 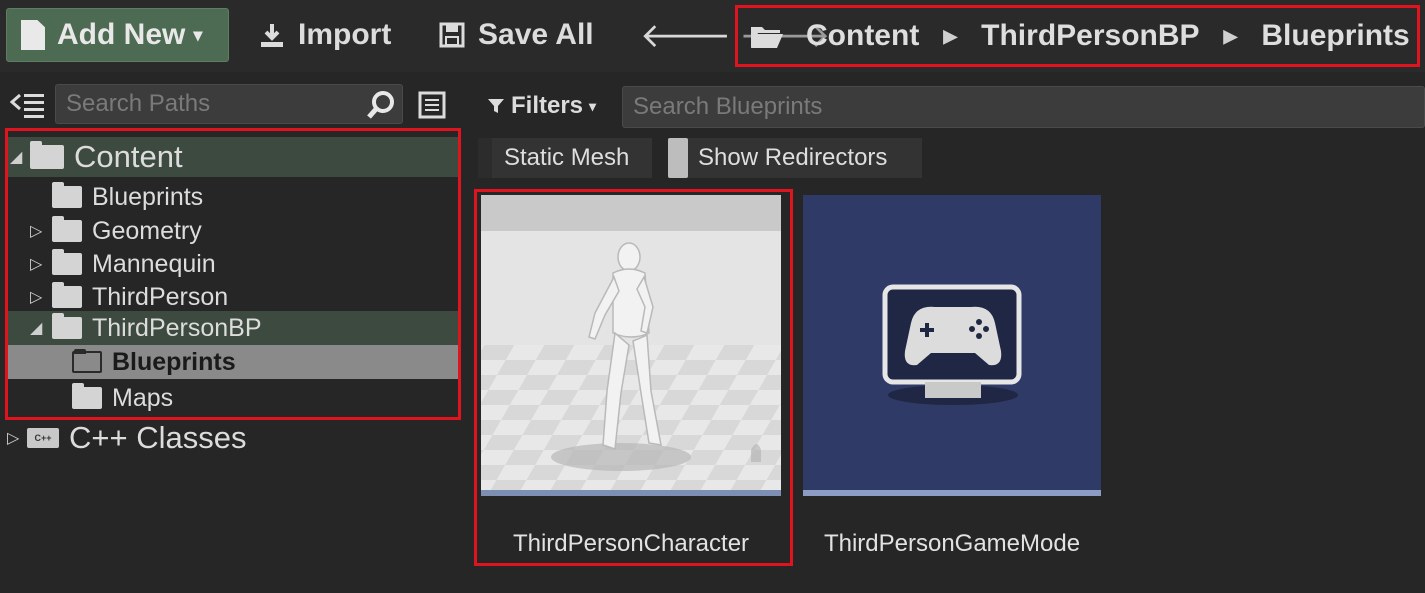 I want to click on save-all-button: Save All, so click(x=516, y=35).